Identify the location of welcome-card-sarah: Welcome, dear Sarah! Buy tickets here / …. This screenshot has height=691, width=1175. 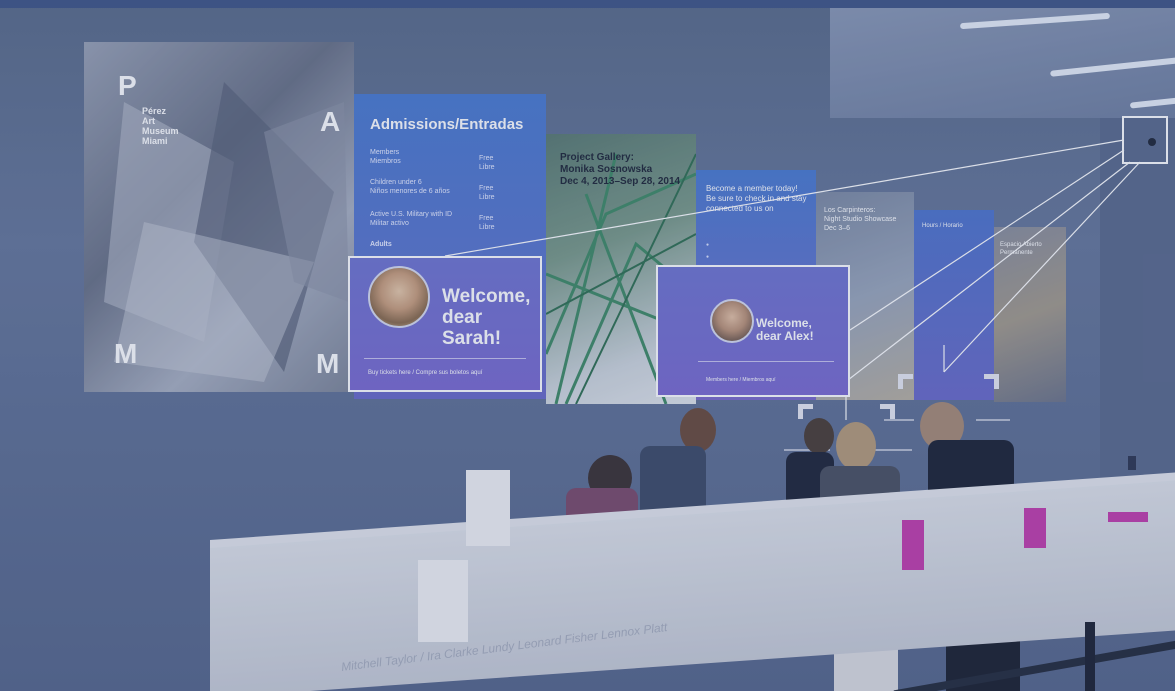
(445, 324).